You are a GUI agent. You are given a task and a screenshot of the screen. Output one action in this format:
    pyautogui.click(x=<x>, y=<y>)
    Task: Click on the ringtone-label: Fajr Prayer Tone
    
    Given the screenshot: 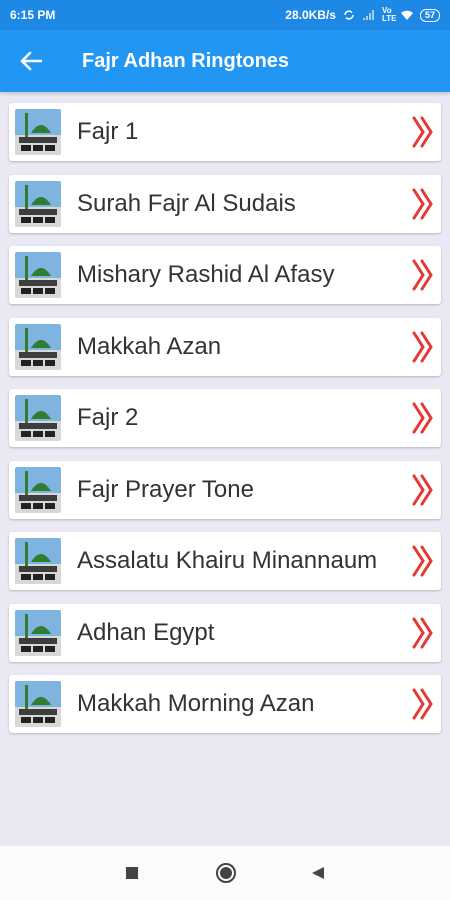 What is the action you would take?
    pyautogui.click(x=165, y=489)
    